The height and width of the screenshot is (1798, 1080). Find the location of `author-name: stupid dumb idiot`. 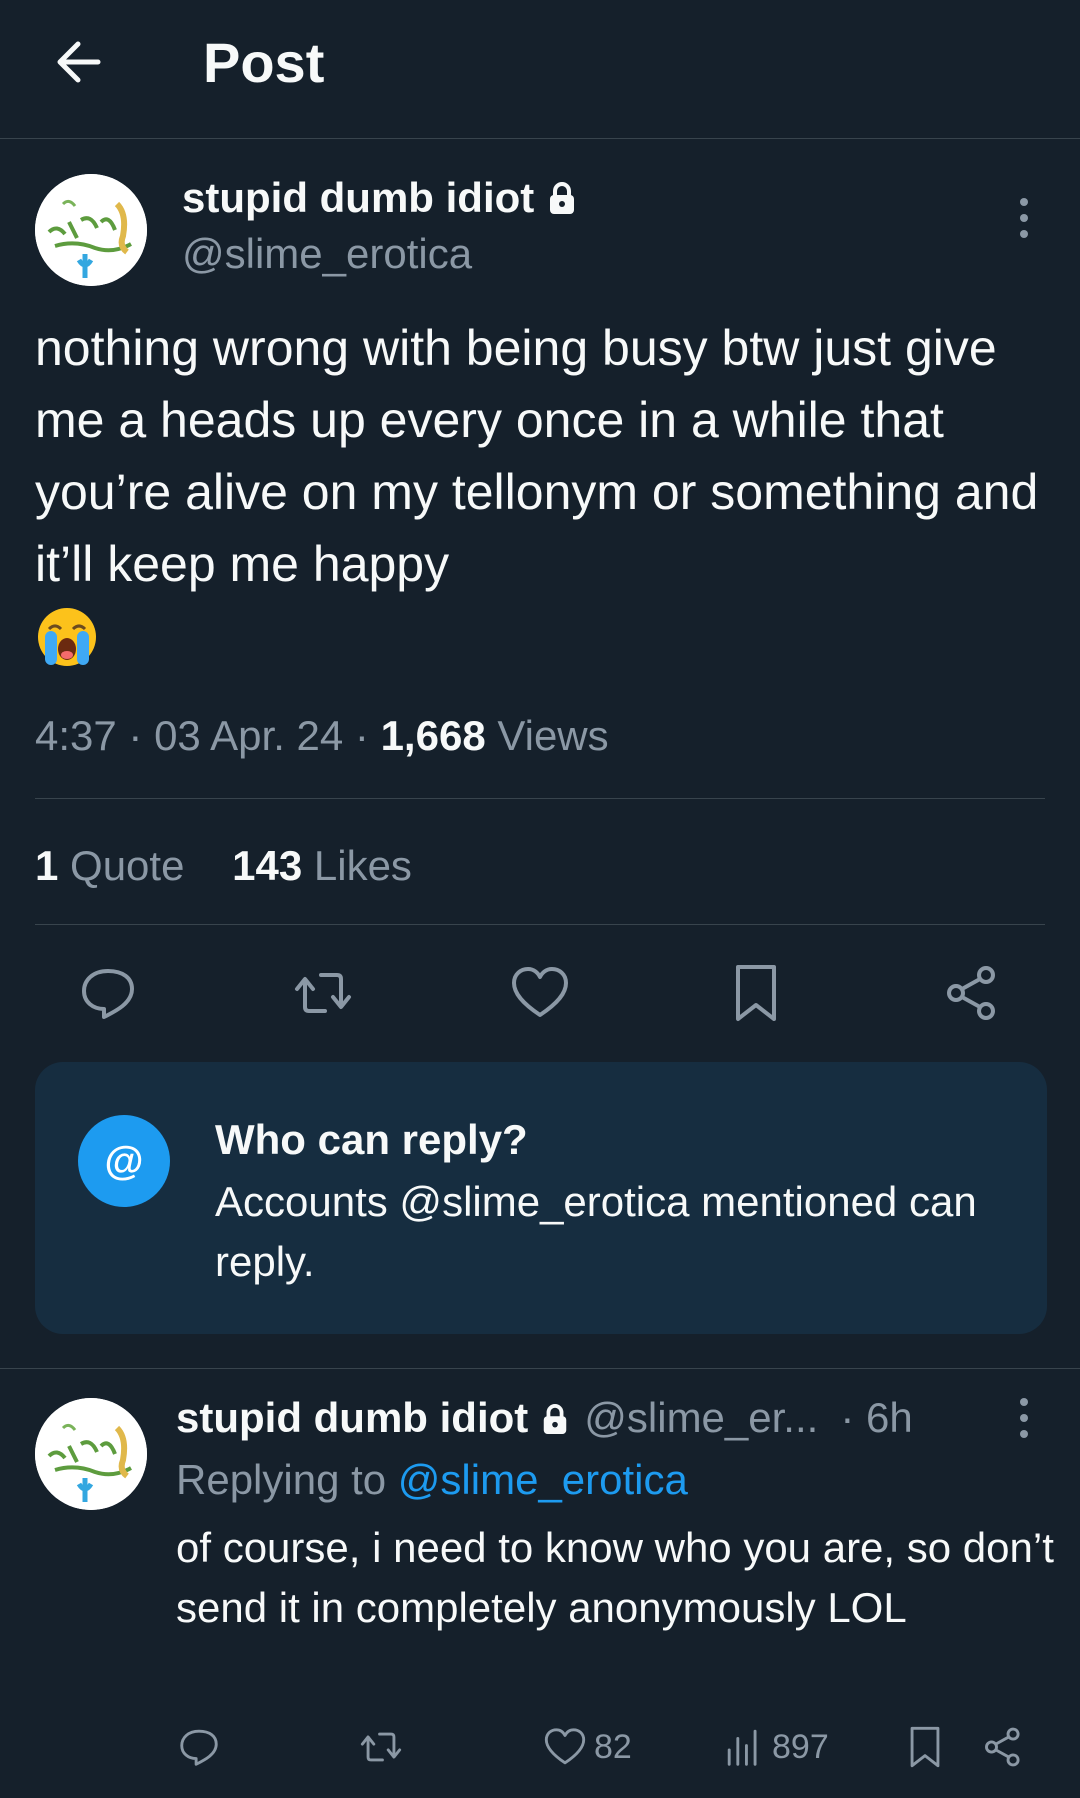

author-name: stupid dumb idiot is located at coordinates (358, 197).